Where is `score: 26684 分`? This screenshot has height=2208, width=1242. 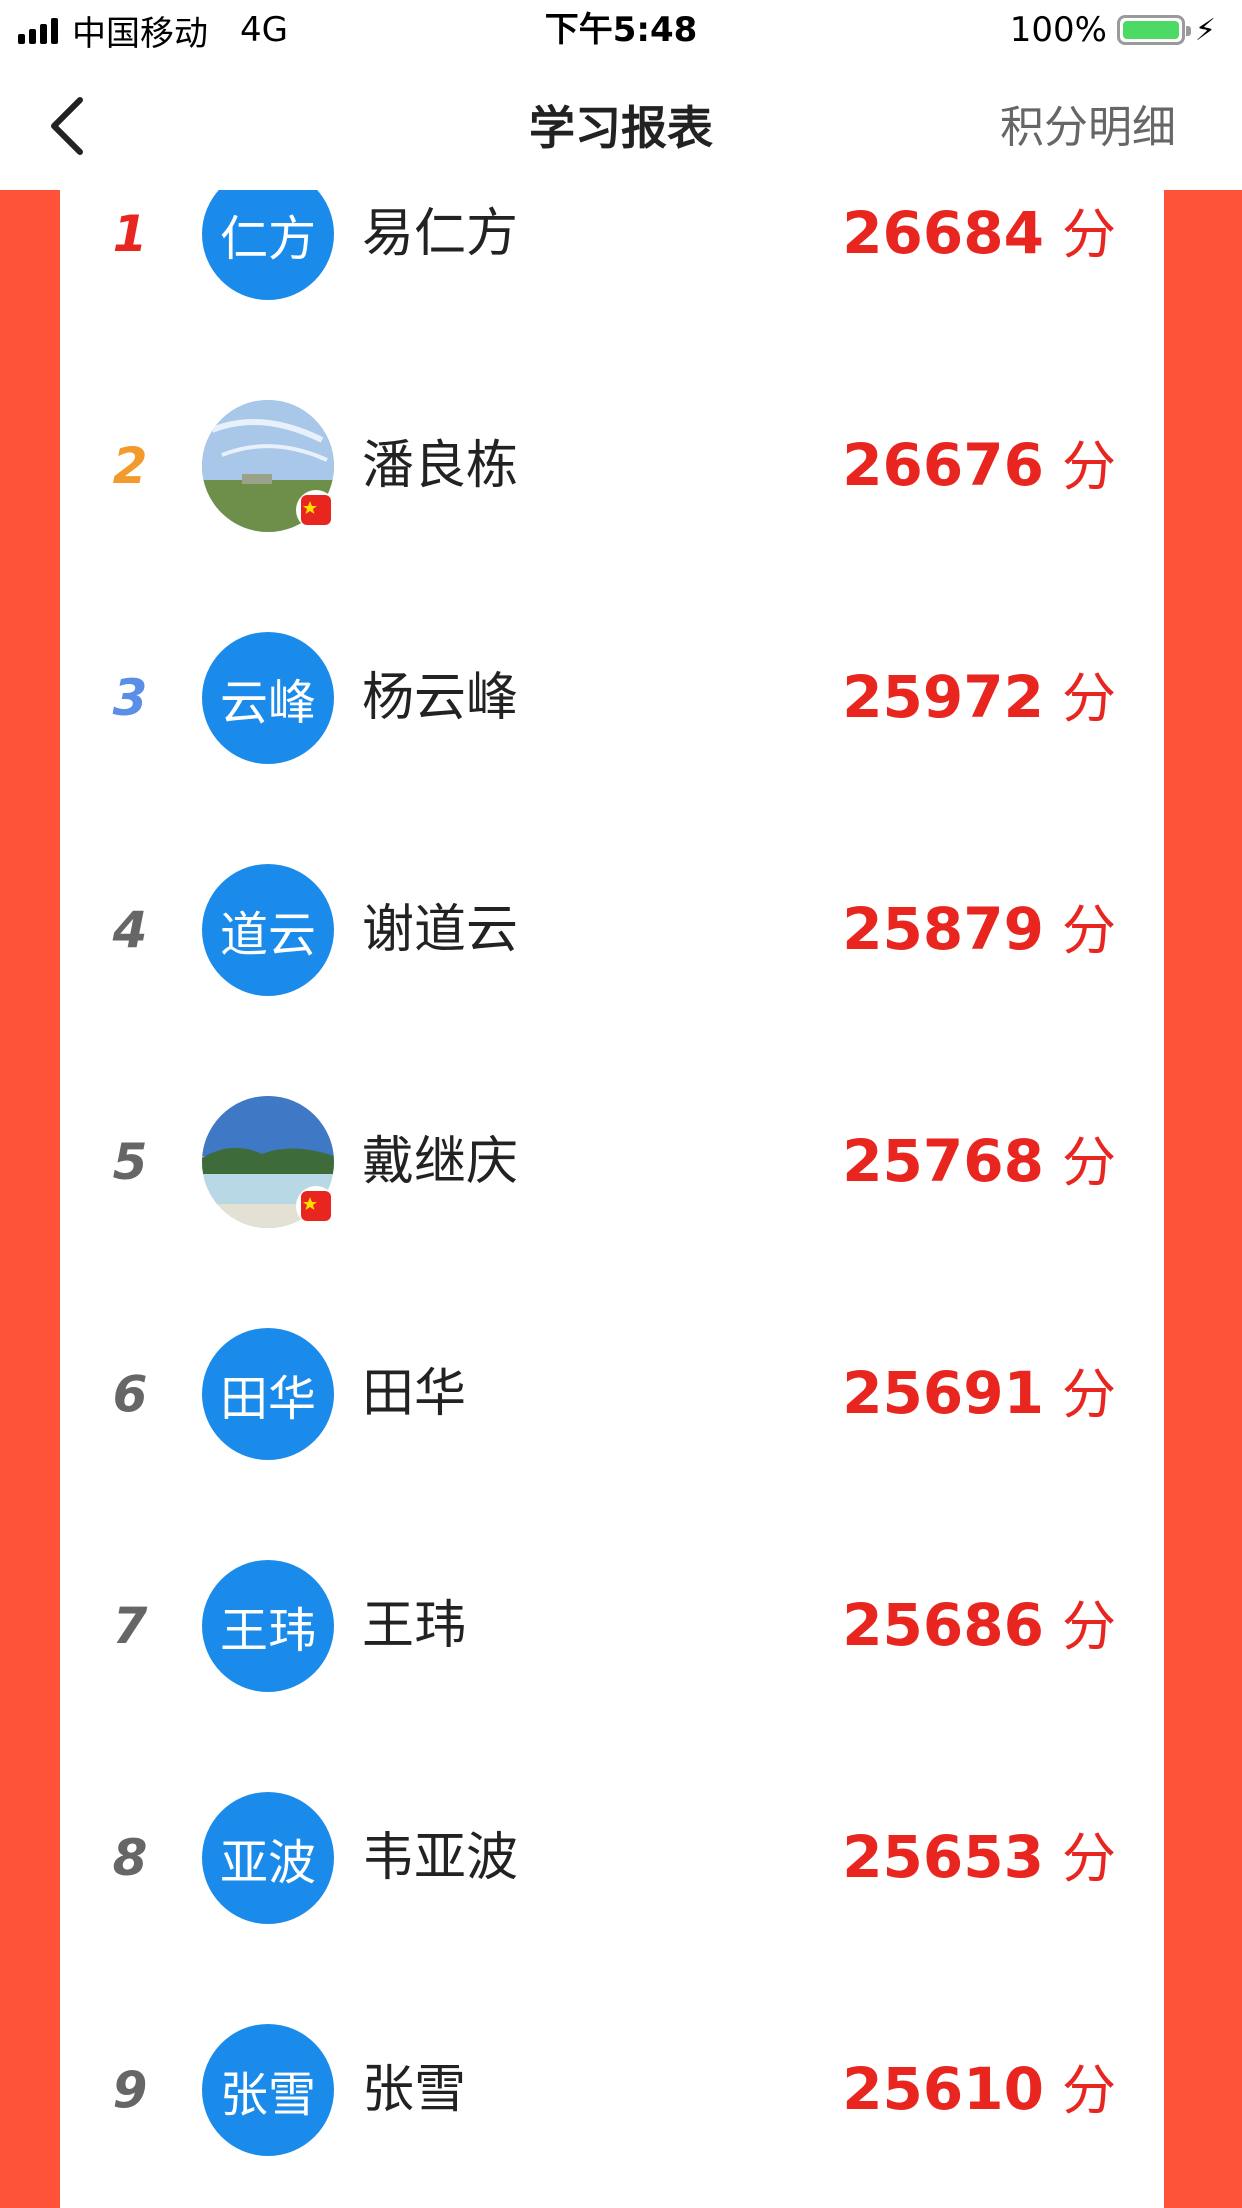
score: 26684 分 is located at coordinates (979, 240).